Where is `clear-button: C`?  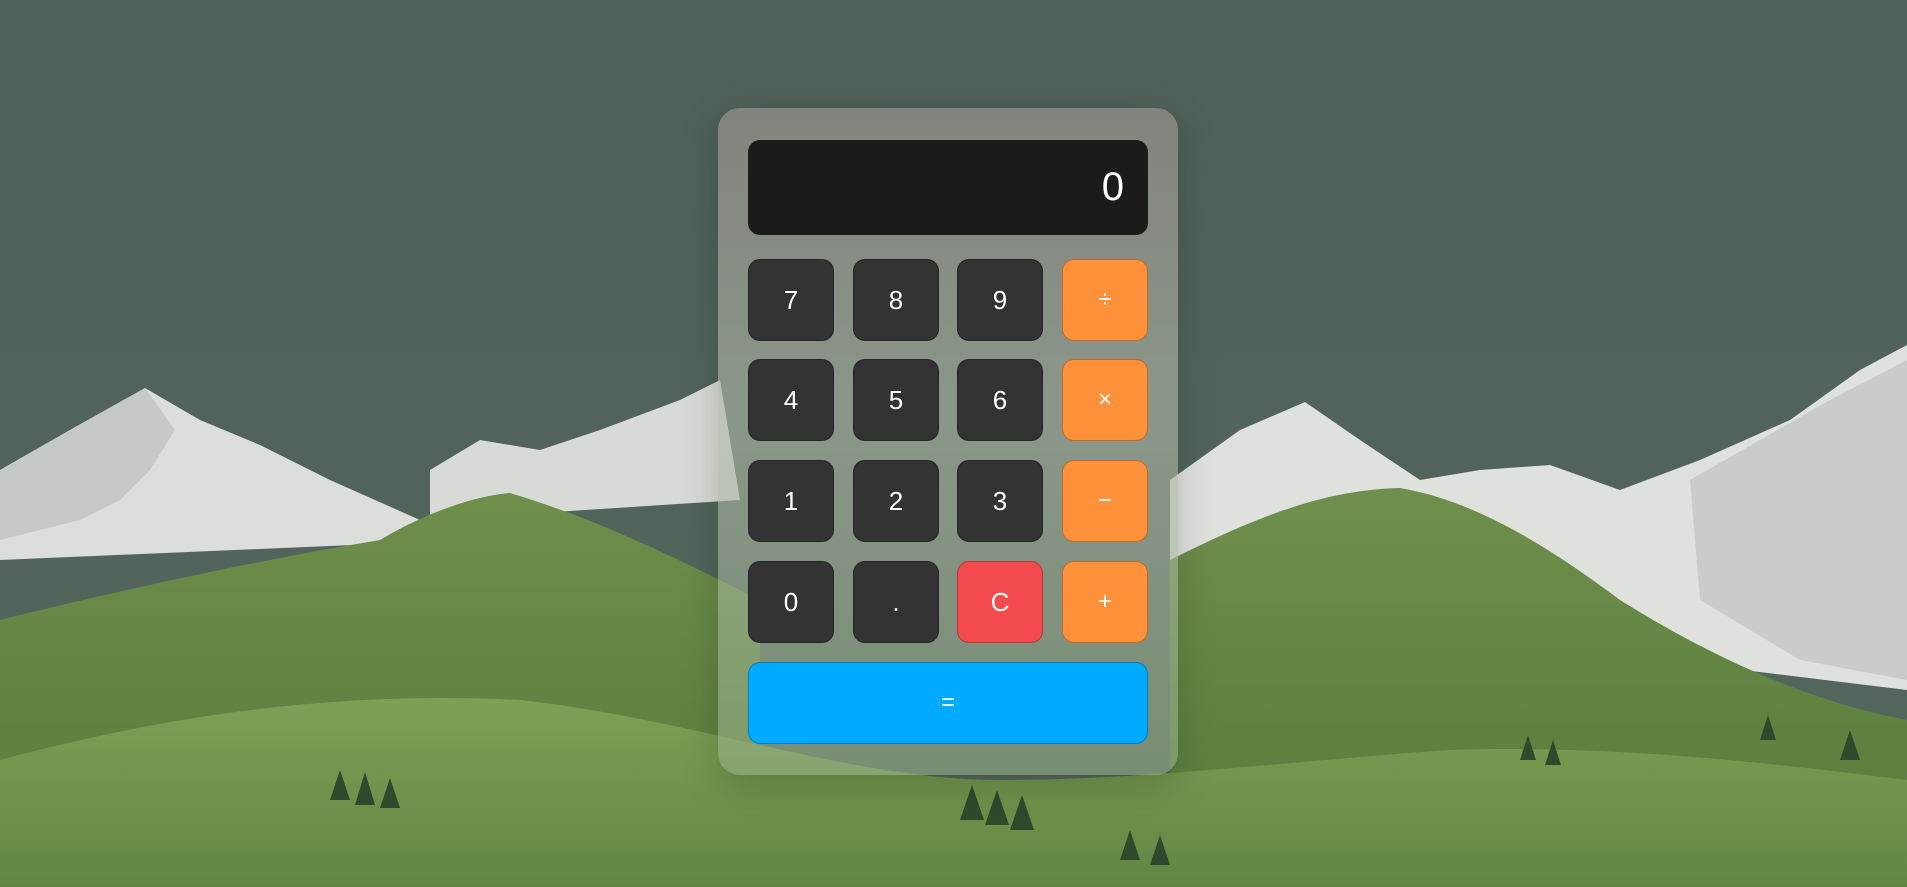 clear-button: C is located at coordinates (1000, 602).